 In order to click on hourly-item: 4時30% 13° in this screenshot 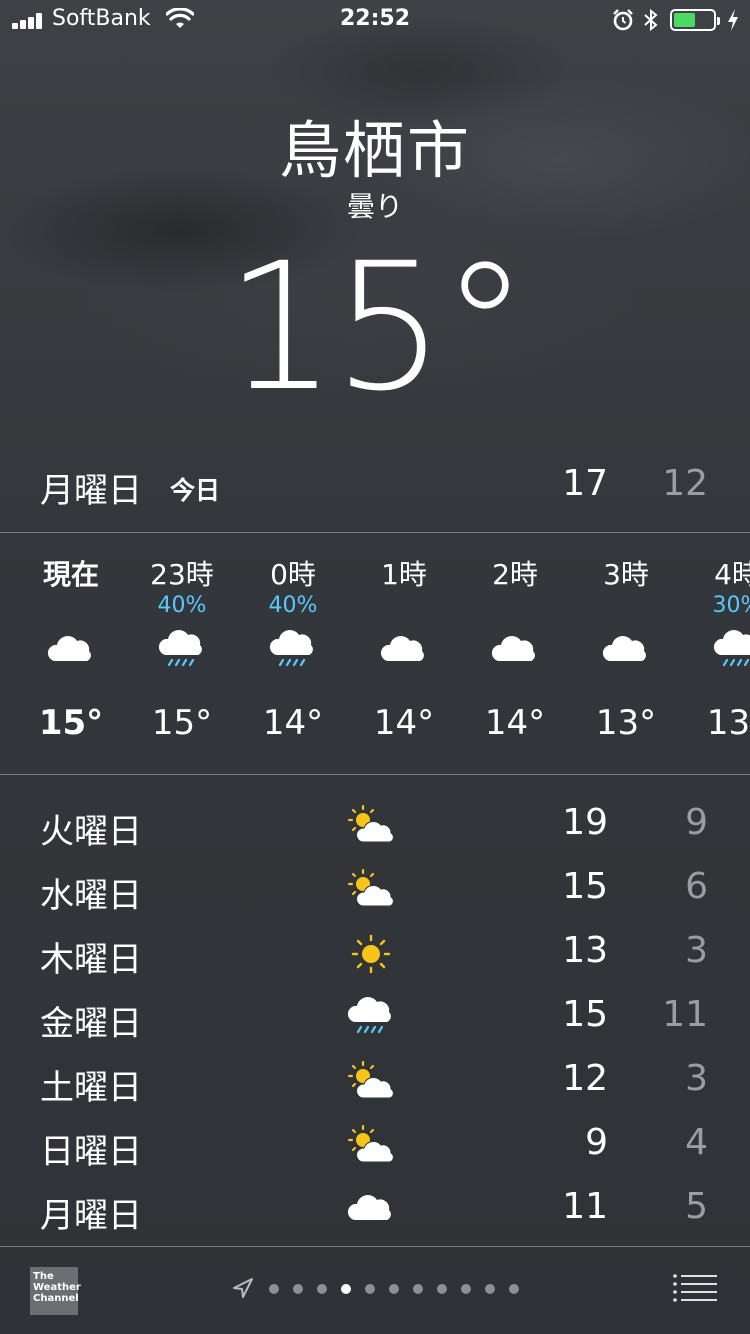, I will do `click(716, 653)`.